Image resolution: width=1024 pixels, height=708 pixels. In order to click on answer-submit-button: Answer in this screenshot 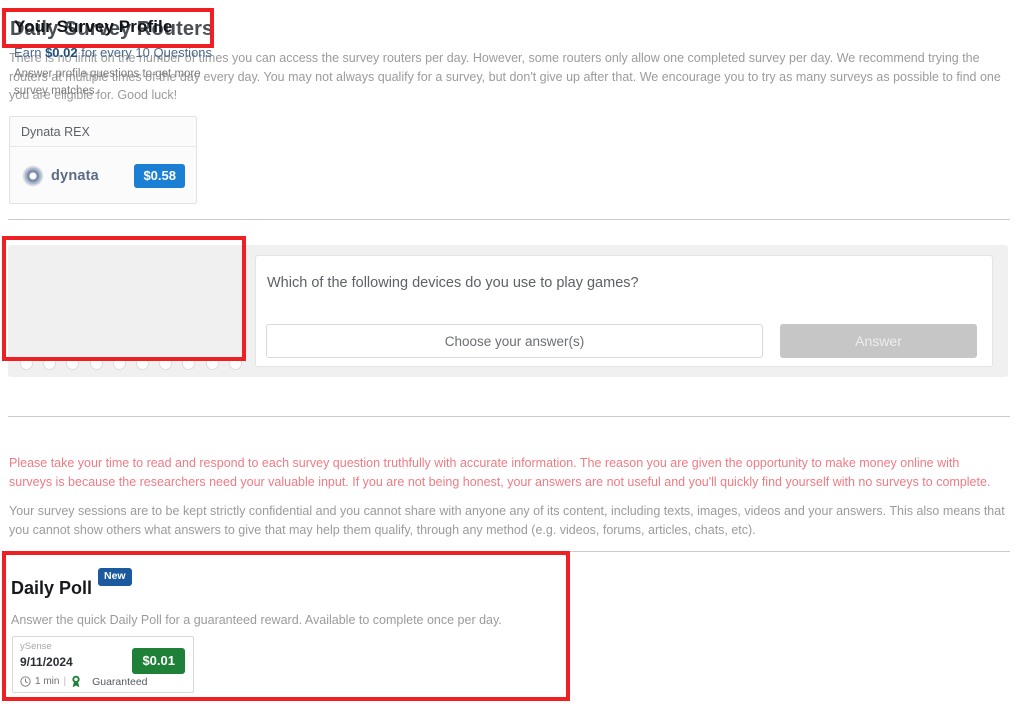, I will do `click(878, 341)`.